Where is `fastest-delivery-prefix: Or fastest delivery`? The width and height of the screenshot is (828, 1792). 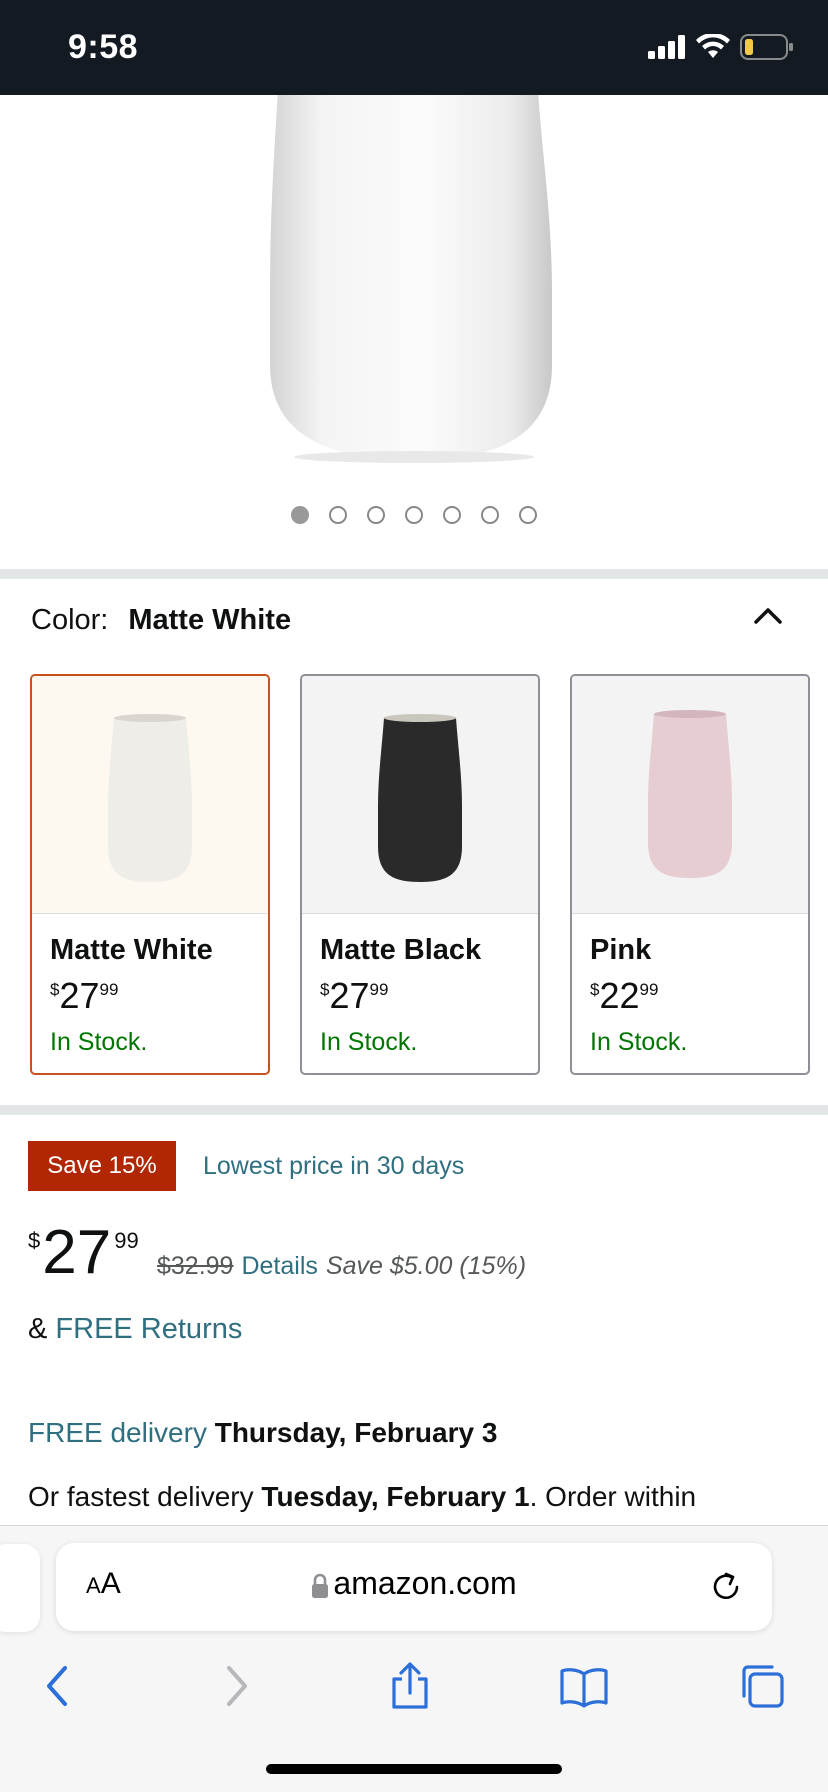
fastest-delivery-prefix: Or fastest delivery is located at coordinates (141, 1496).